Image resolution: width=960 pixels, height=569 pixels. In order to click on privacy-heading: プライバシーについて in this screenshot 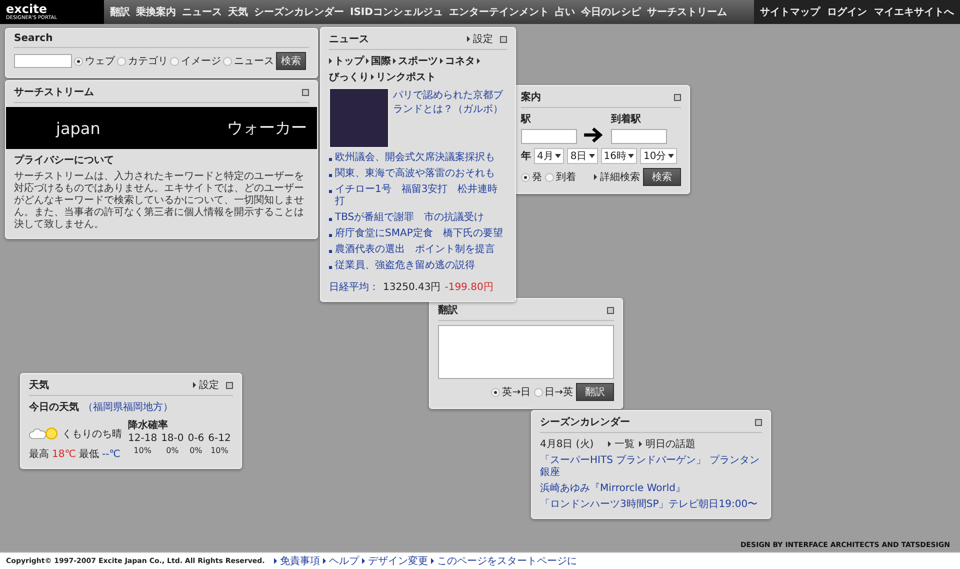, I will do `click(64, 160)`.